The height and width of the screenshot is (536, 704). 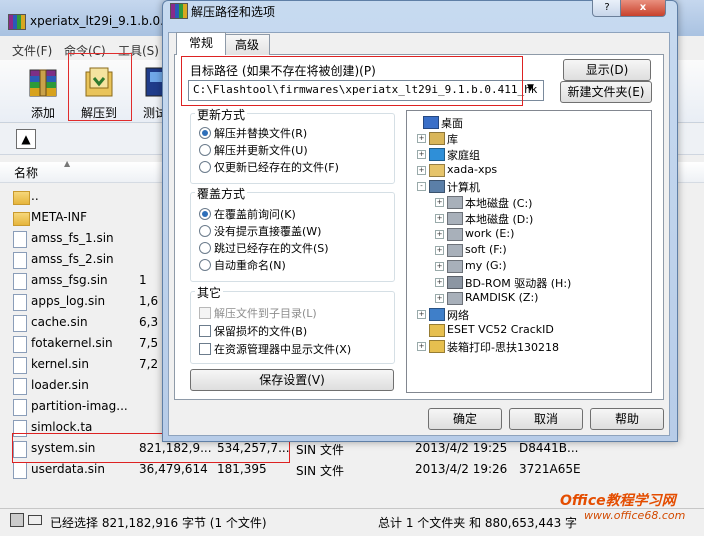 What do you see at coordinates (35, 520) in the screenshot?
I see `key-icon` at bounding box center [35, 520].